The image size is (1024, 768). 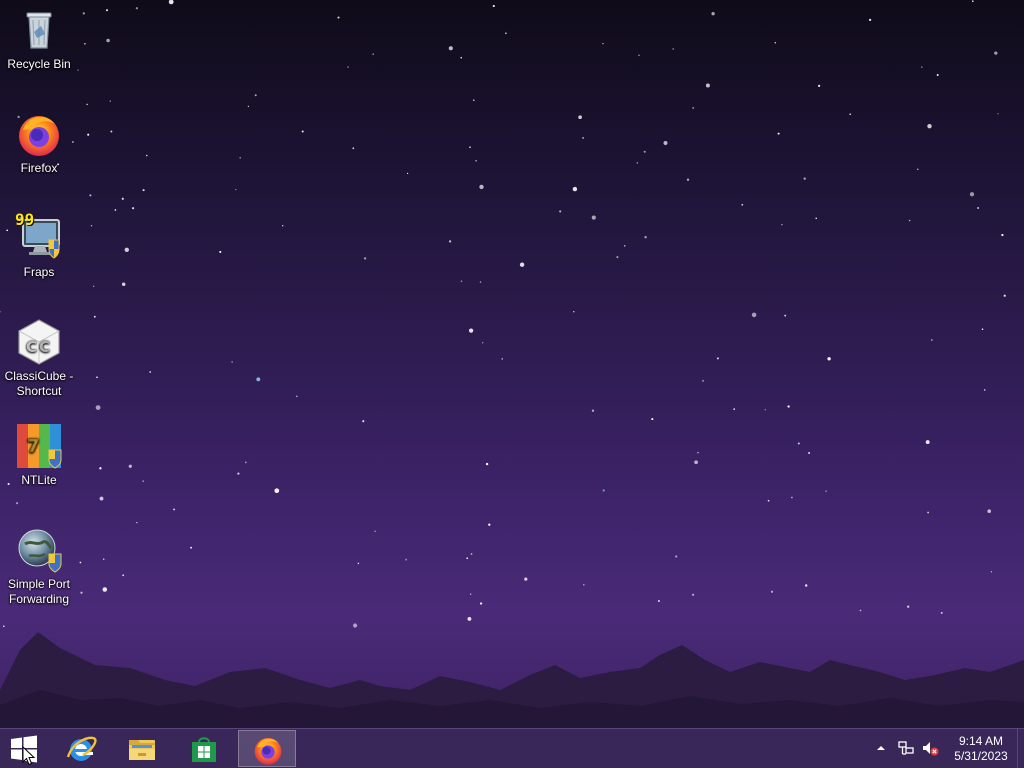 I want to click on file-explorer-icon, so click(x=142, y=750).